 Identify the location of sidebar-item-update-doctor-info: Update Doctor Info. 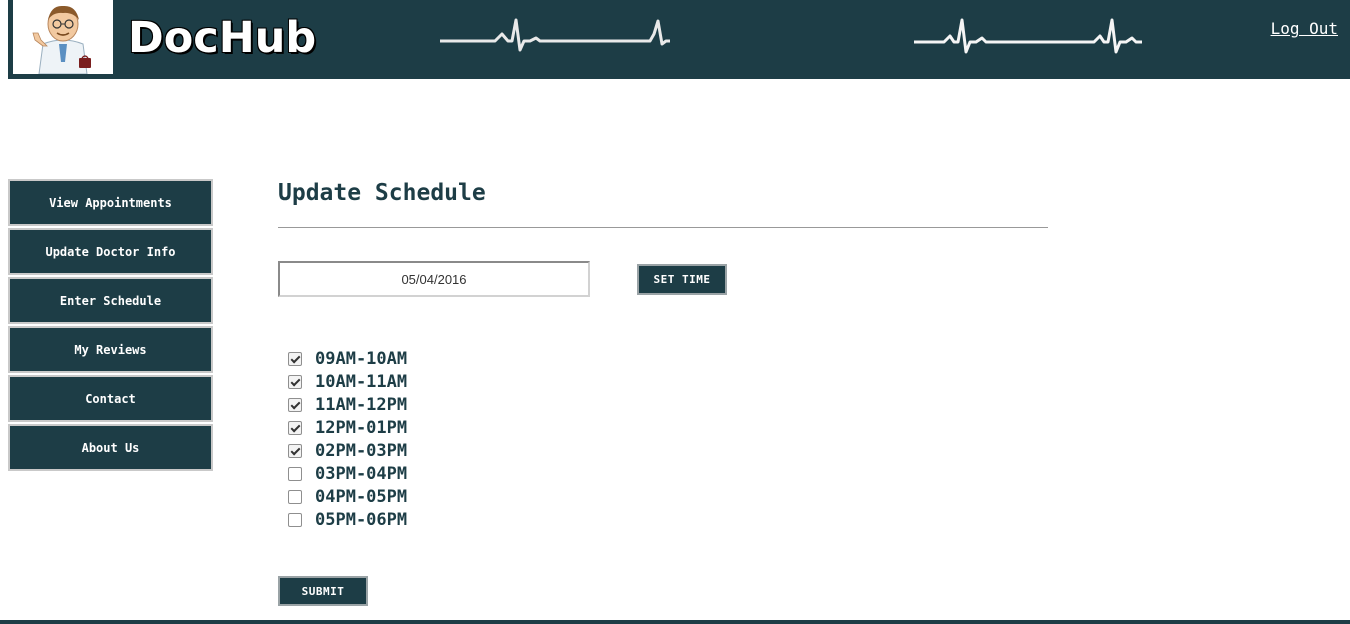
(110, 251).